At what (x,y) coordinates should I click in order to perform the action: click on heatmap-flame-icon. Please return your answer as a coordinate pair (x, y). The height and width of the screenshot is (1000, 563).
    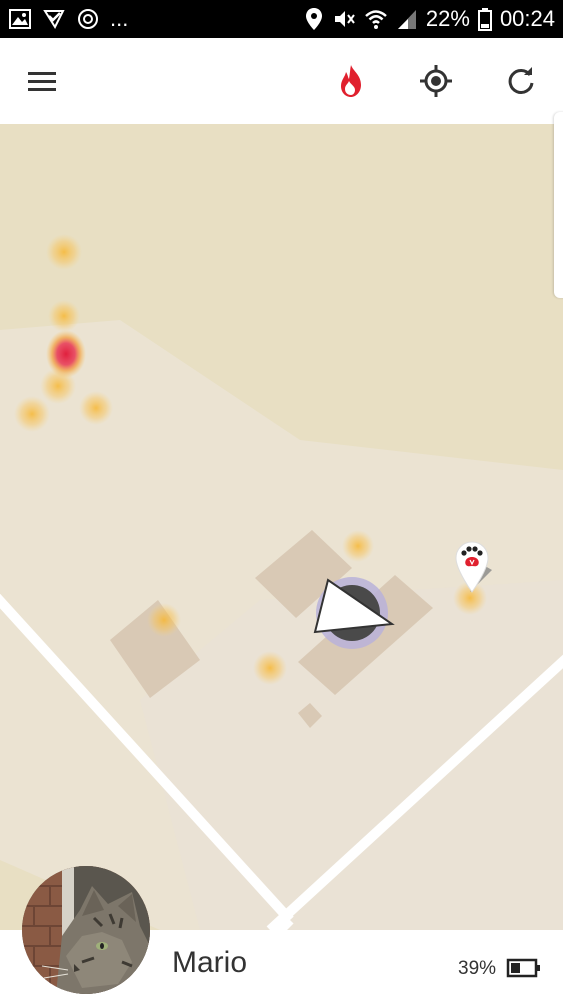
    Looking at the image, I should click on (351, 81).